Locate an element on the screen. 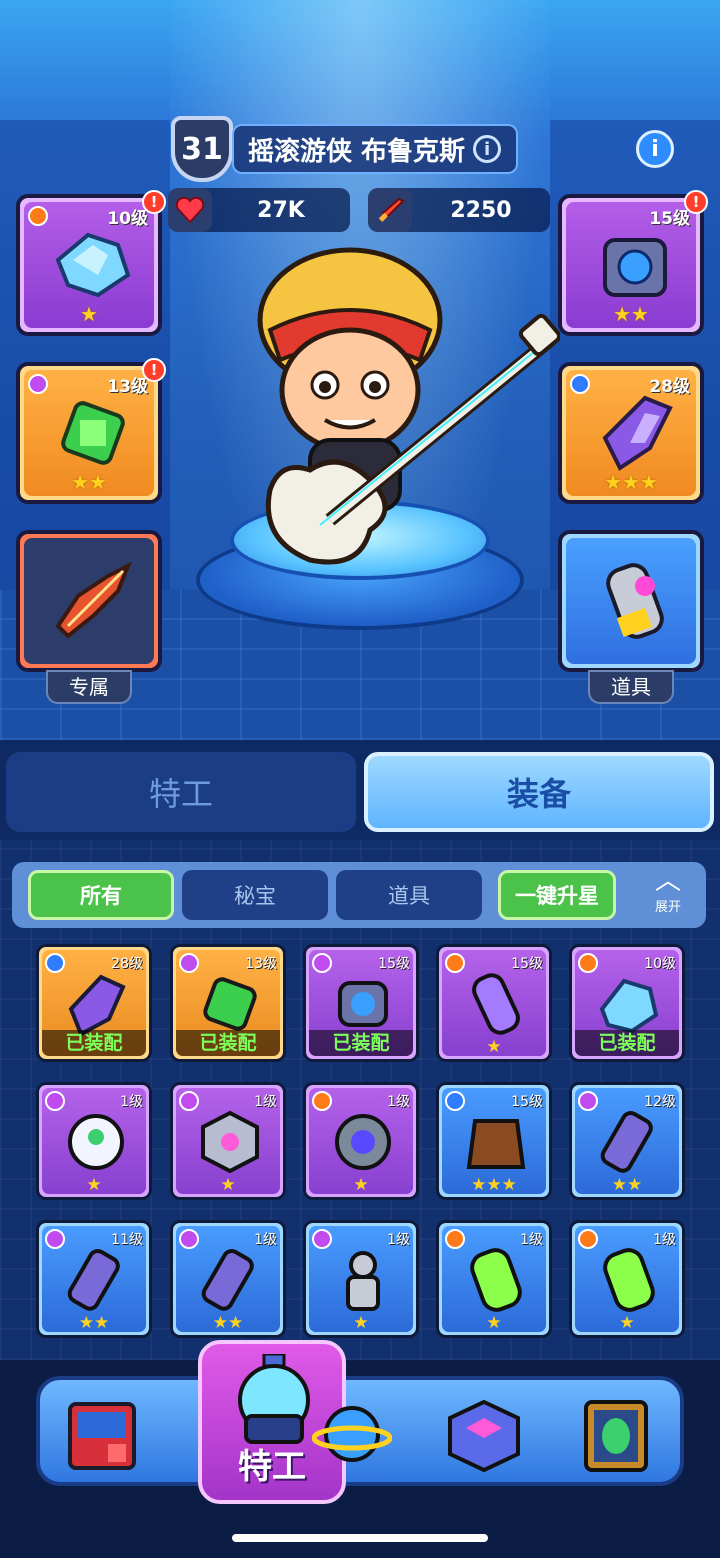  expand-label: 展开 is located at coordinates (667, 907).